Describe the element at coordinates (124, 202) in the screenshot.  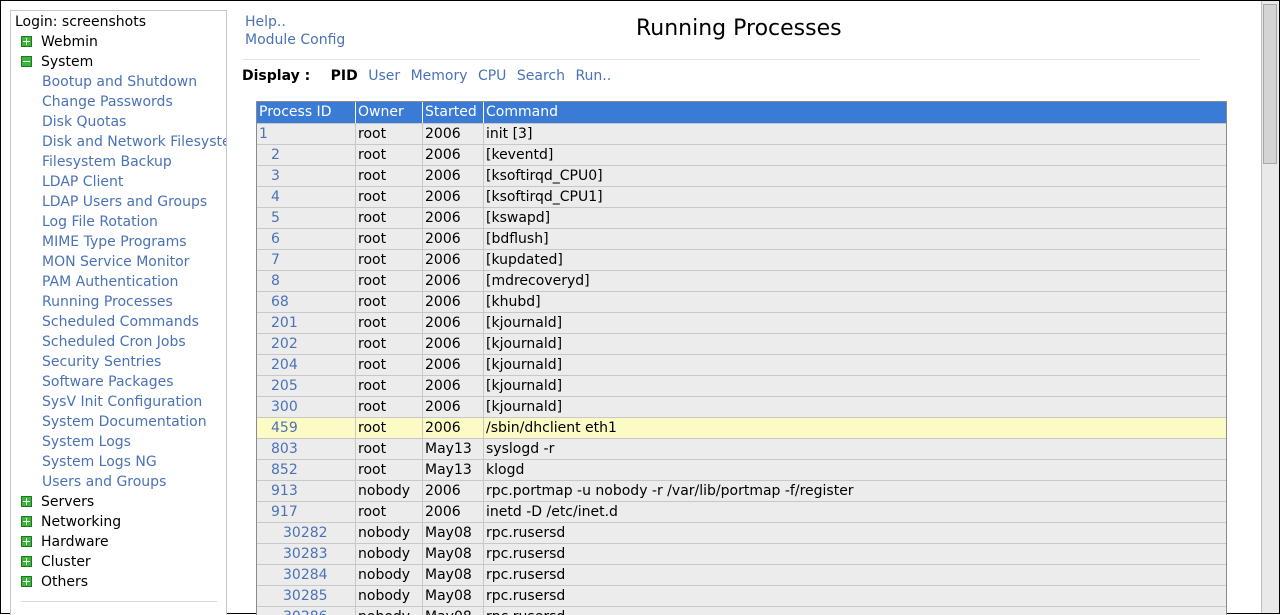
I see `sidebar-module-link: LDAP Users and Groups` at that location.